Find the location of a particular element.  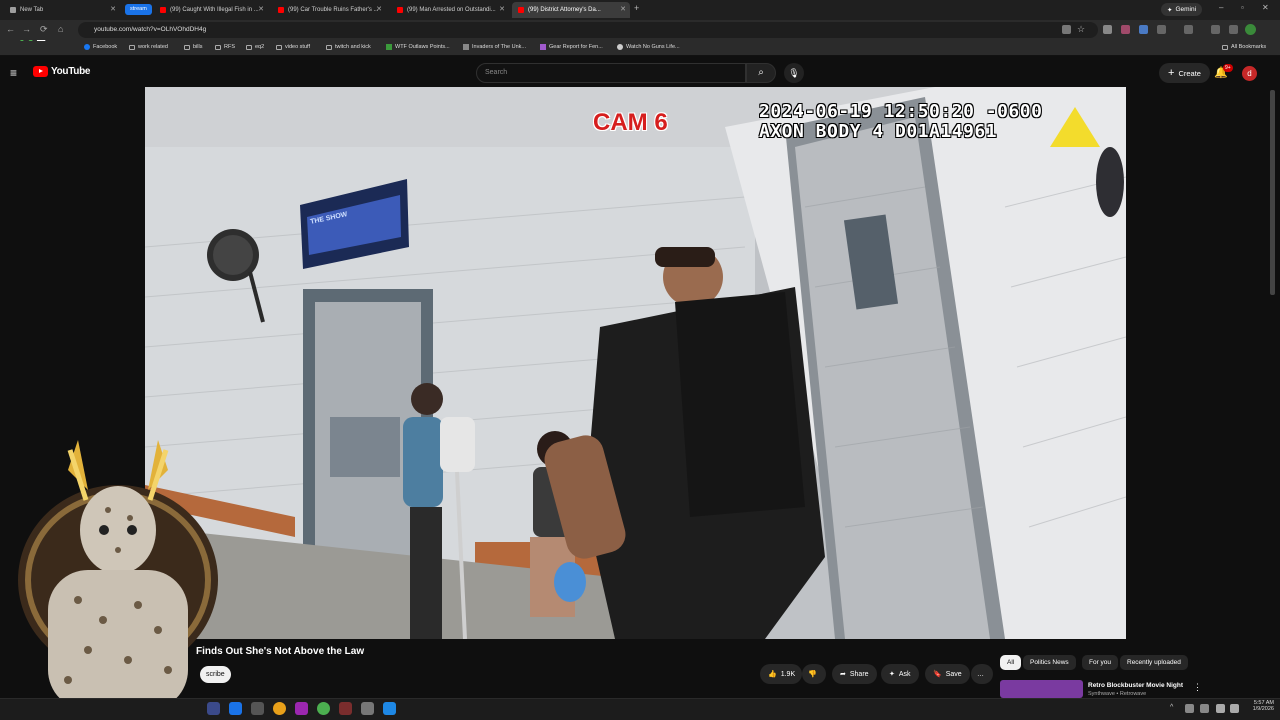

tab-video-active: (99) District Attorney's Da... ✕ is located at coordinates (571, 10).